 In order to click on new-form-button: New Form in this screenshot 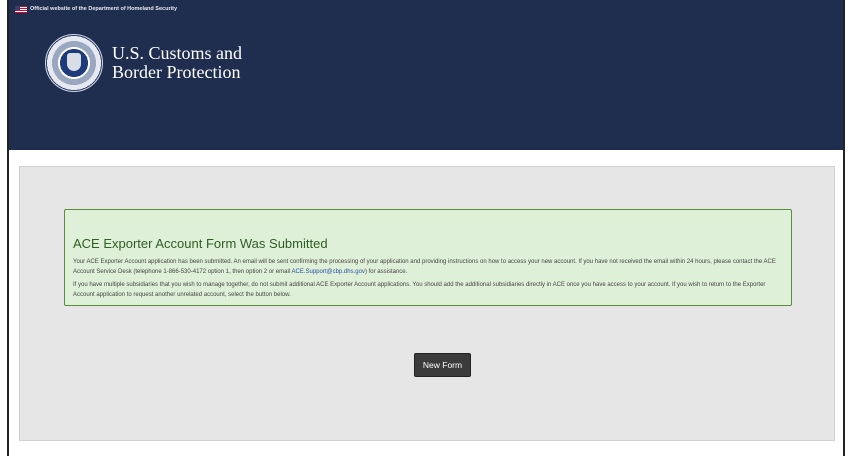, I will do `click(442, 365)`.